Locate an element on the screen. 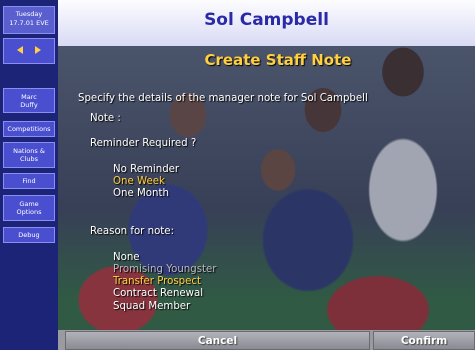 This screenshot has height=350, width=475. cancel-button: Cancel is located at coordinates (217, 340).